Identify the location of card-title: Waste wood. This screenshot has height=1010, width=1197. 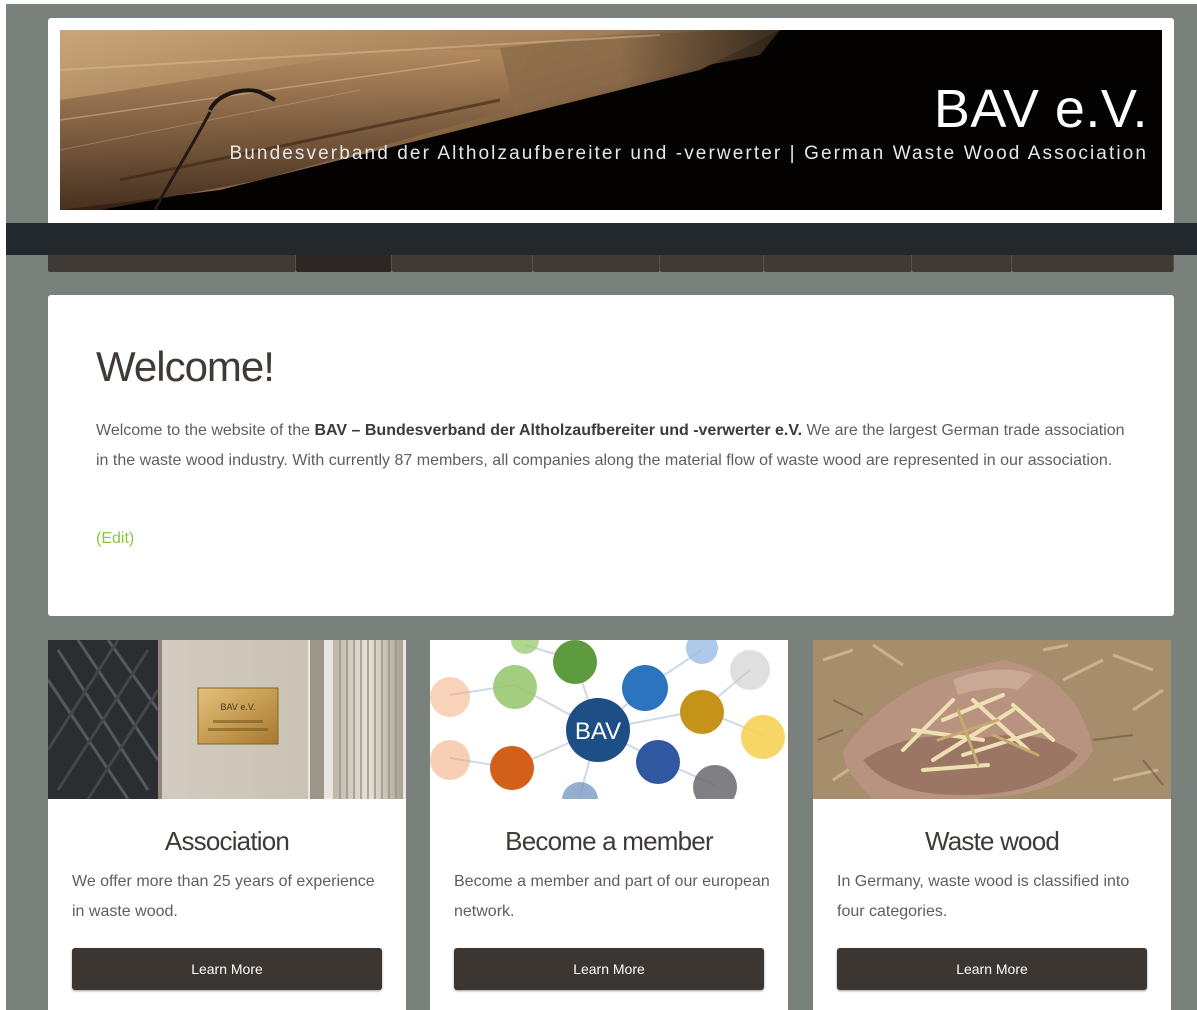
(992, 841).